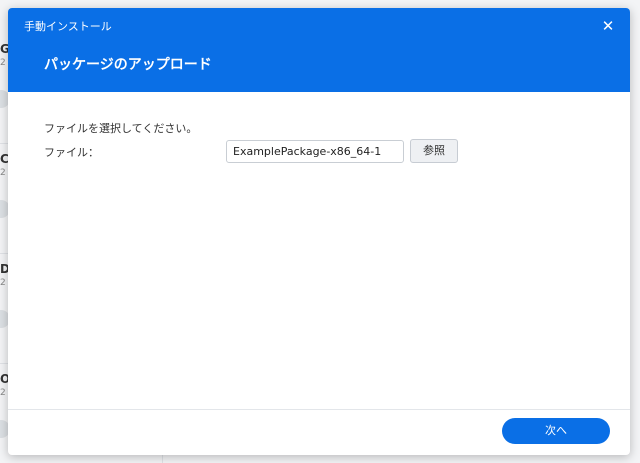  Describe the element at coordinates (121, 128) in the screenshot. I see `instruction-text: ファイルを選択してください。` at that location.